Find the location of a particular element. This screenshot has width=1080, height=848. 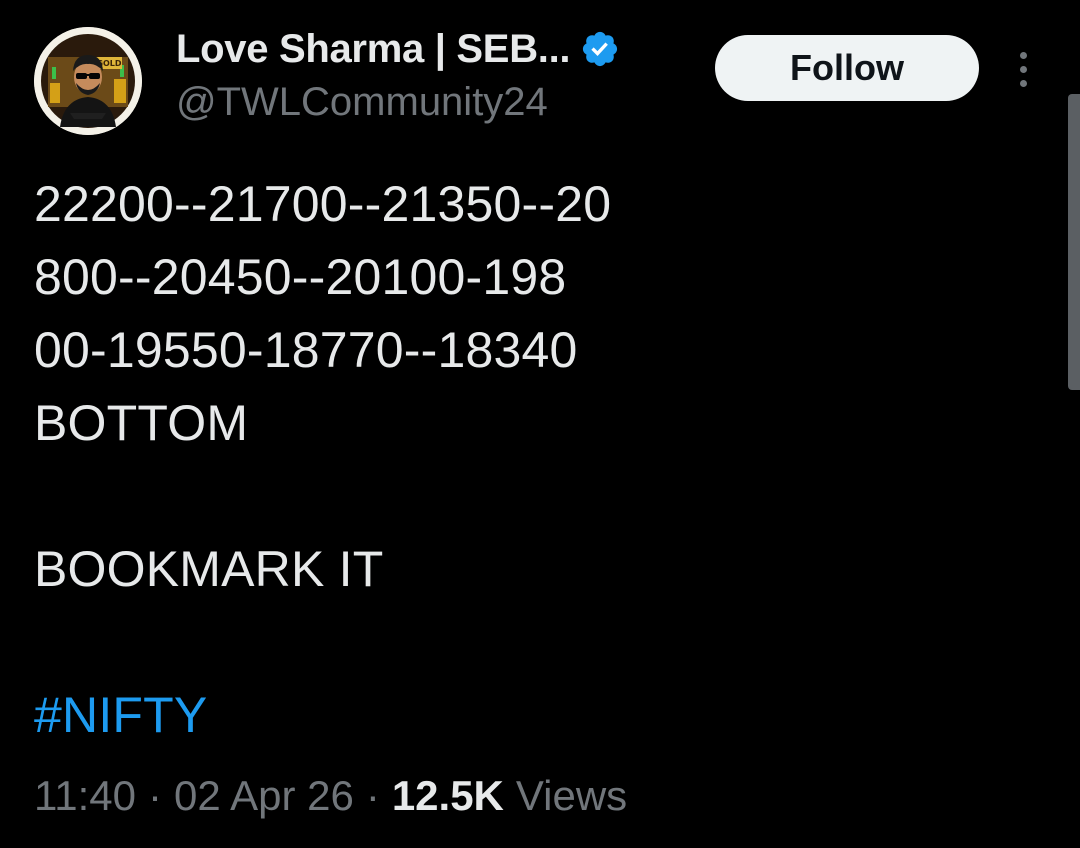

views-label: Views is located at coordinates (571, 795).